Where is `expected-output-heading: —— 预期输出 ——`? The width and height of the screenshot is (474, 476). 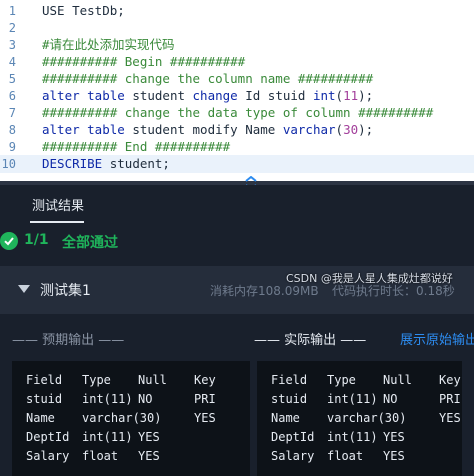 expected-output-heading: —— 预期输出 —— is located at coordinates (68, 340).